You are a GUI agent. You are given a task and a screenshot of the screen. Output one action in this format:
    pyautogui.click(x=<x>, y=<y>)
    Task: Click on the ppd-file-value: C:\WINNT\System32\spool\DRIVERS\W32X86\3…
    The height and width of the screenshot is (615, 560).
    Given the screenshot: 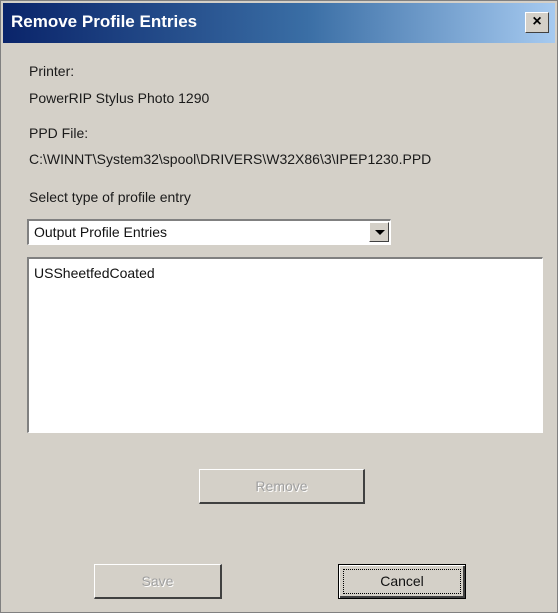 What is the action you would take?
    pyautogui.click(x=230, y=159)
    